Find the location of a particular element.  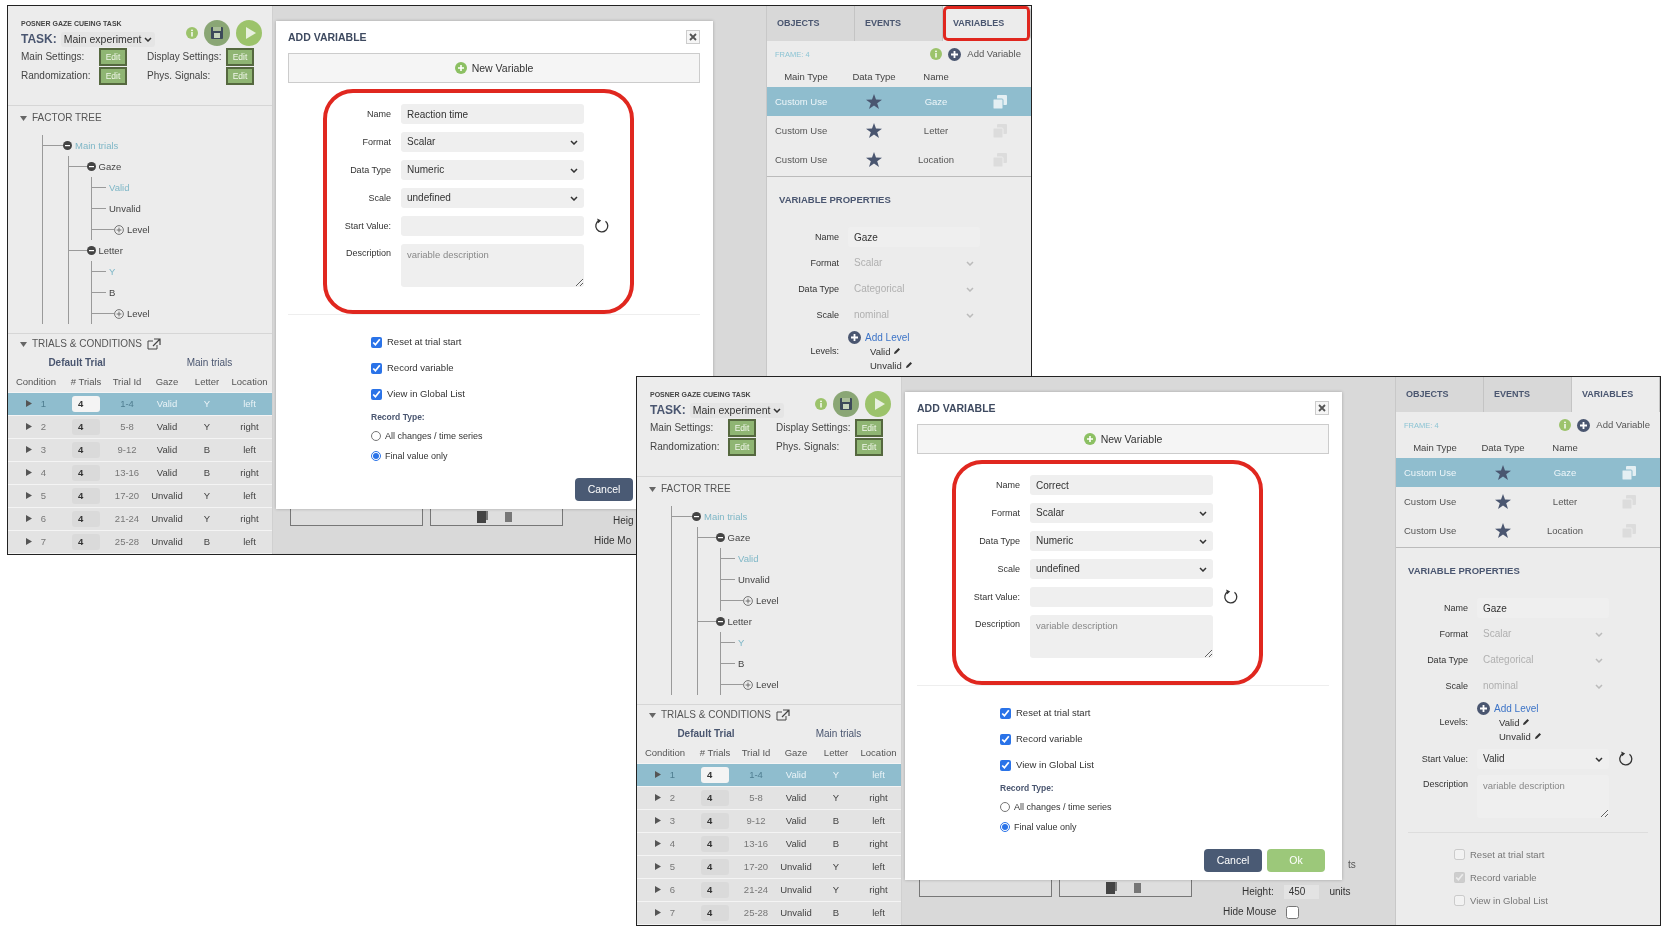

table-row: 3 4 9-12 Valid B left is located at coordinates (769, 821).